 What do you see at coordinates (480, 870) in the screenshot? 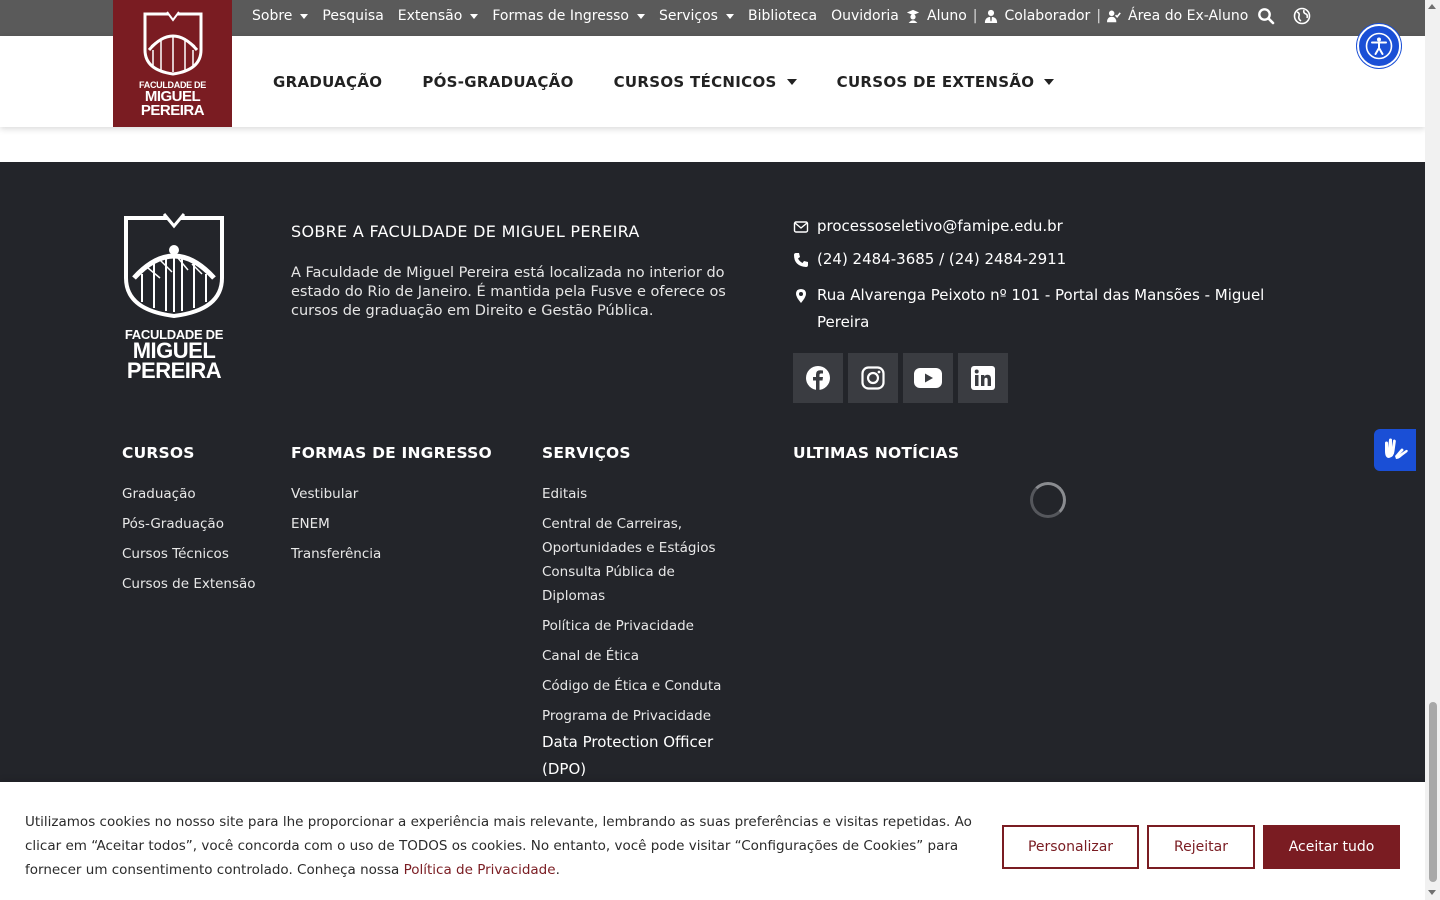
I see `privacy-policy-link: Política de Privacidade` at bounding box center [480, 870].